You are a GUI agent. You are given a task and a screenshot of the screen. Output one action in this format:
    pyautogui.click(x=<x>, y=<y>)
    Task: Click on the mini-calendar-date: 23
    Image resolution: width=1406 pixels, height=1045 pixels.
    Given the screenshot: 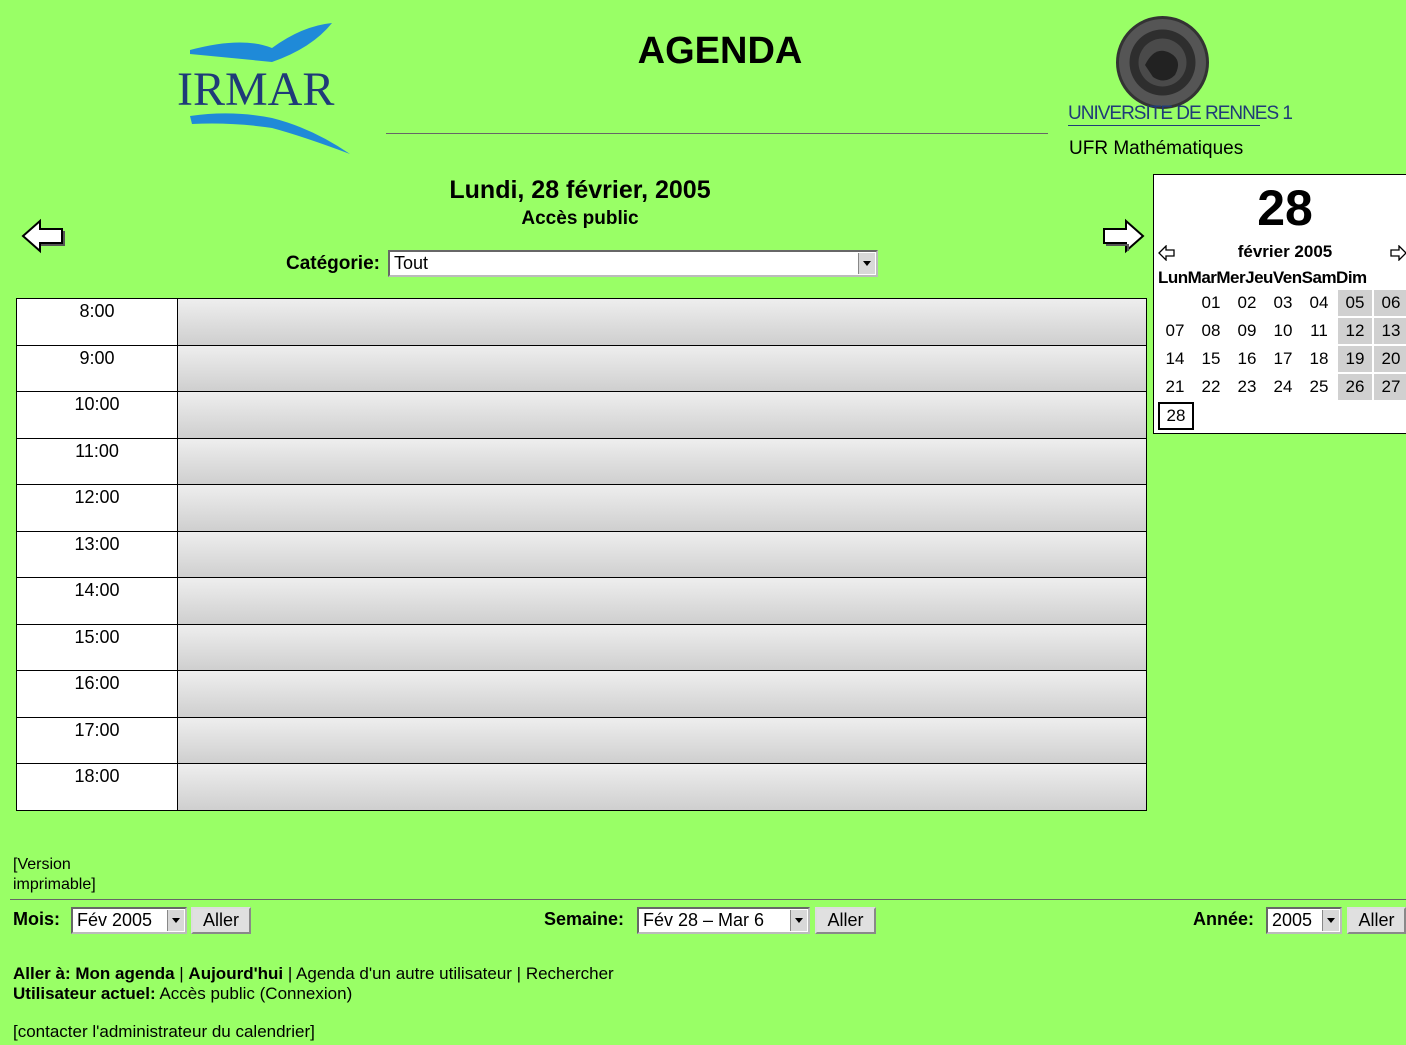 What is the action you would take?
    pyautogui.click(x=1247, y=387)
    